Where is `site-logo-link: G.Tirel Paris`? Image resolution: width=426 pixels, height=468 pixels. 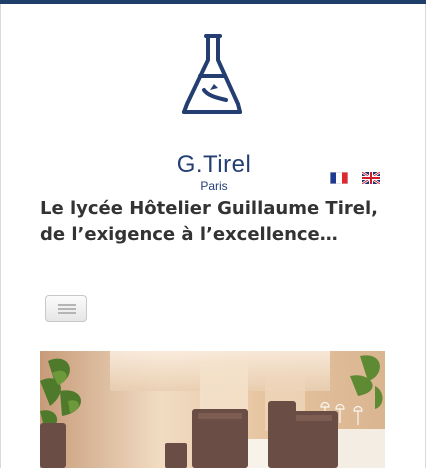 site-logo-link: G.Tirel Paris is located at coordinates (214, 111).